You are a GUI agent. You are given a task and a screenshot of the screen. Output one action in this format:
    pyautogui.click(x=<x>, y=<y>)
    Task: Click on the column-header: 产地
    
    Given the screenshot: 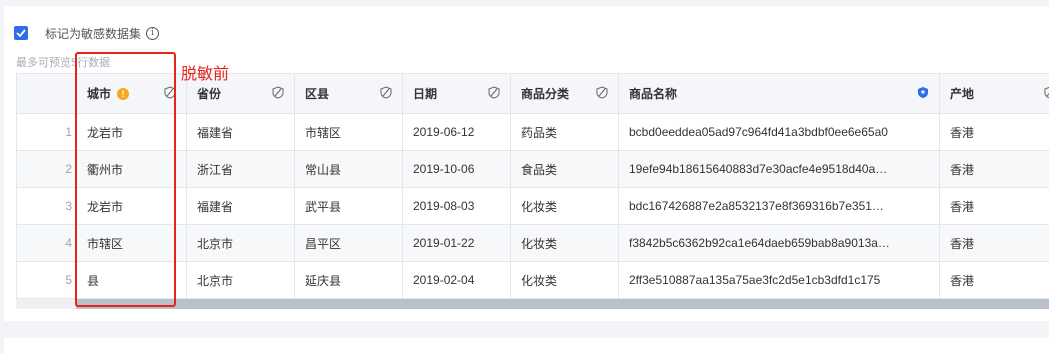 What is the action you would take?
    pyautogui.click(x=994, y=93)
    